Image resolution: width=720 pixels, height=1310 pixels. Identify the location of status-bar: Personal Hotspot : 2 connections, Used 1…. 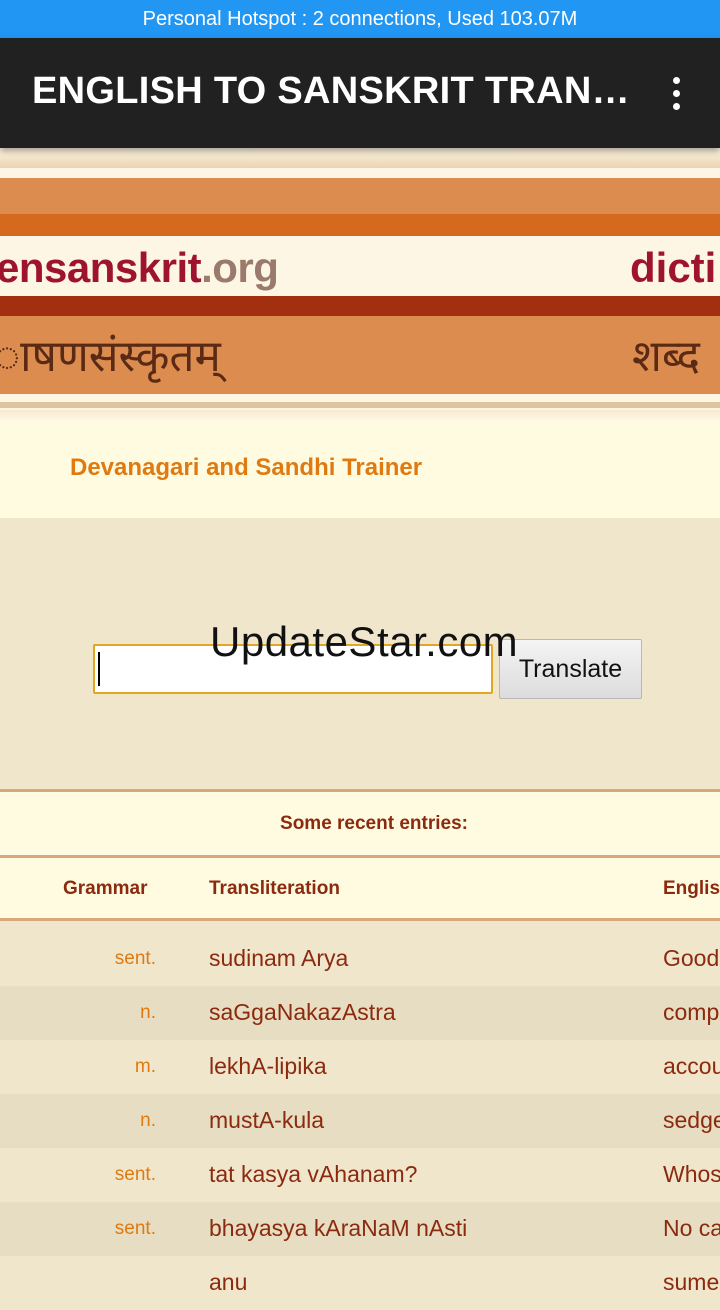
(360, 19).